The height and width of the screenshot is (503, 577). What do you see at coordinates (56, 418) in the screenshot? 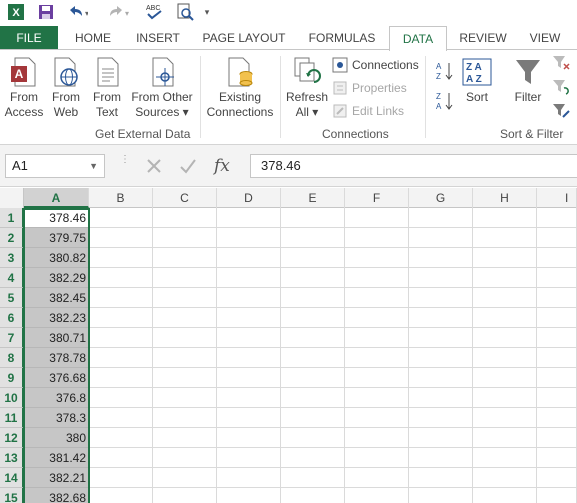
I see `selected-cell: 378.3` at bounding box center [56, 418].